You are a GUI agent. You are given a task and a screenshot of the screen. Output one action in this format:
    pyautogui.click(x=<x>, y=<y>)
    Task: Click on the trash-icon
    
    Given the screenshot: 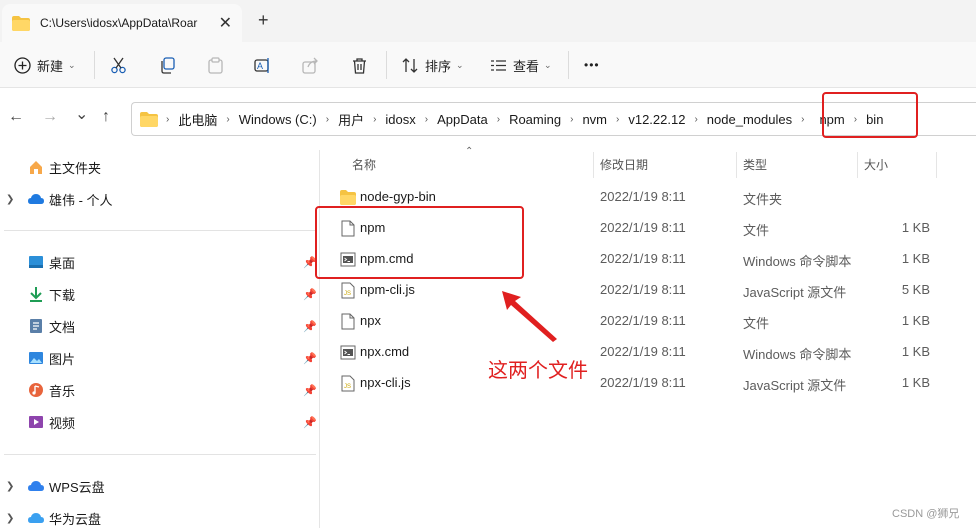 What is the action you would take?
    pyautogui.click(x=359, y=65)
    